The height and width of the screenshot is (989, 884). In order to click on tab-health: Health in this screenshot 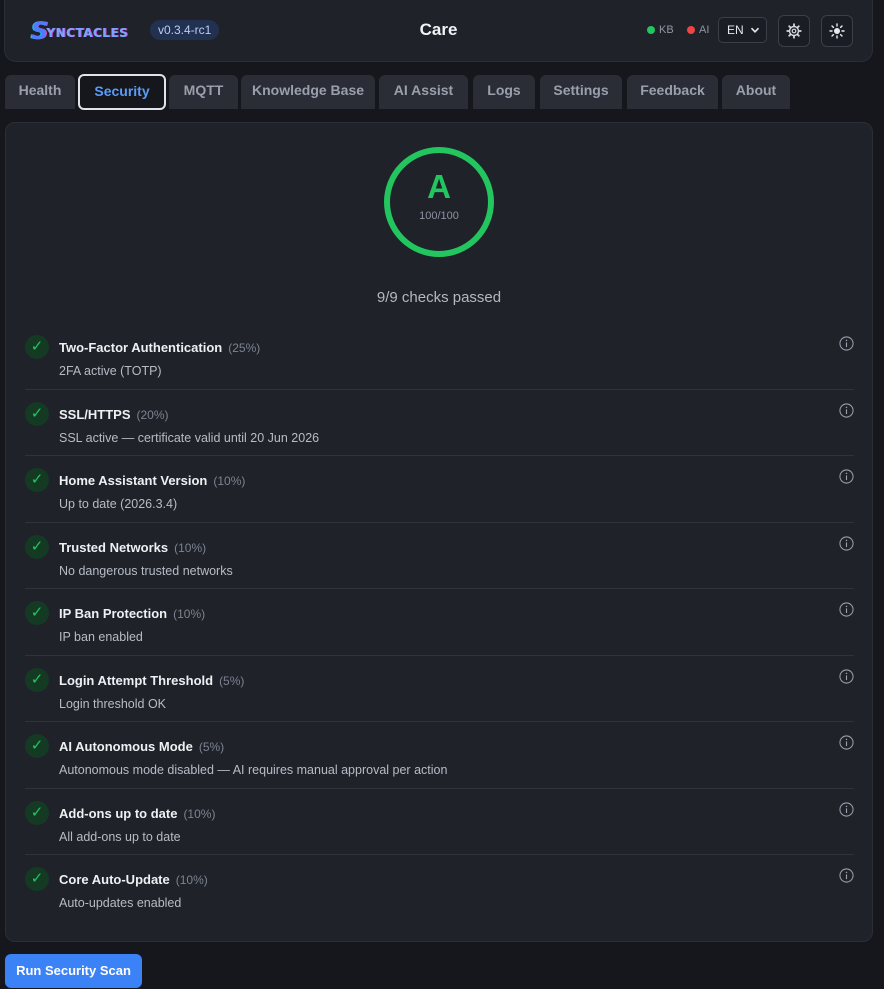, I will do `click(40, 92)`.